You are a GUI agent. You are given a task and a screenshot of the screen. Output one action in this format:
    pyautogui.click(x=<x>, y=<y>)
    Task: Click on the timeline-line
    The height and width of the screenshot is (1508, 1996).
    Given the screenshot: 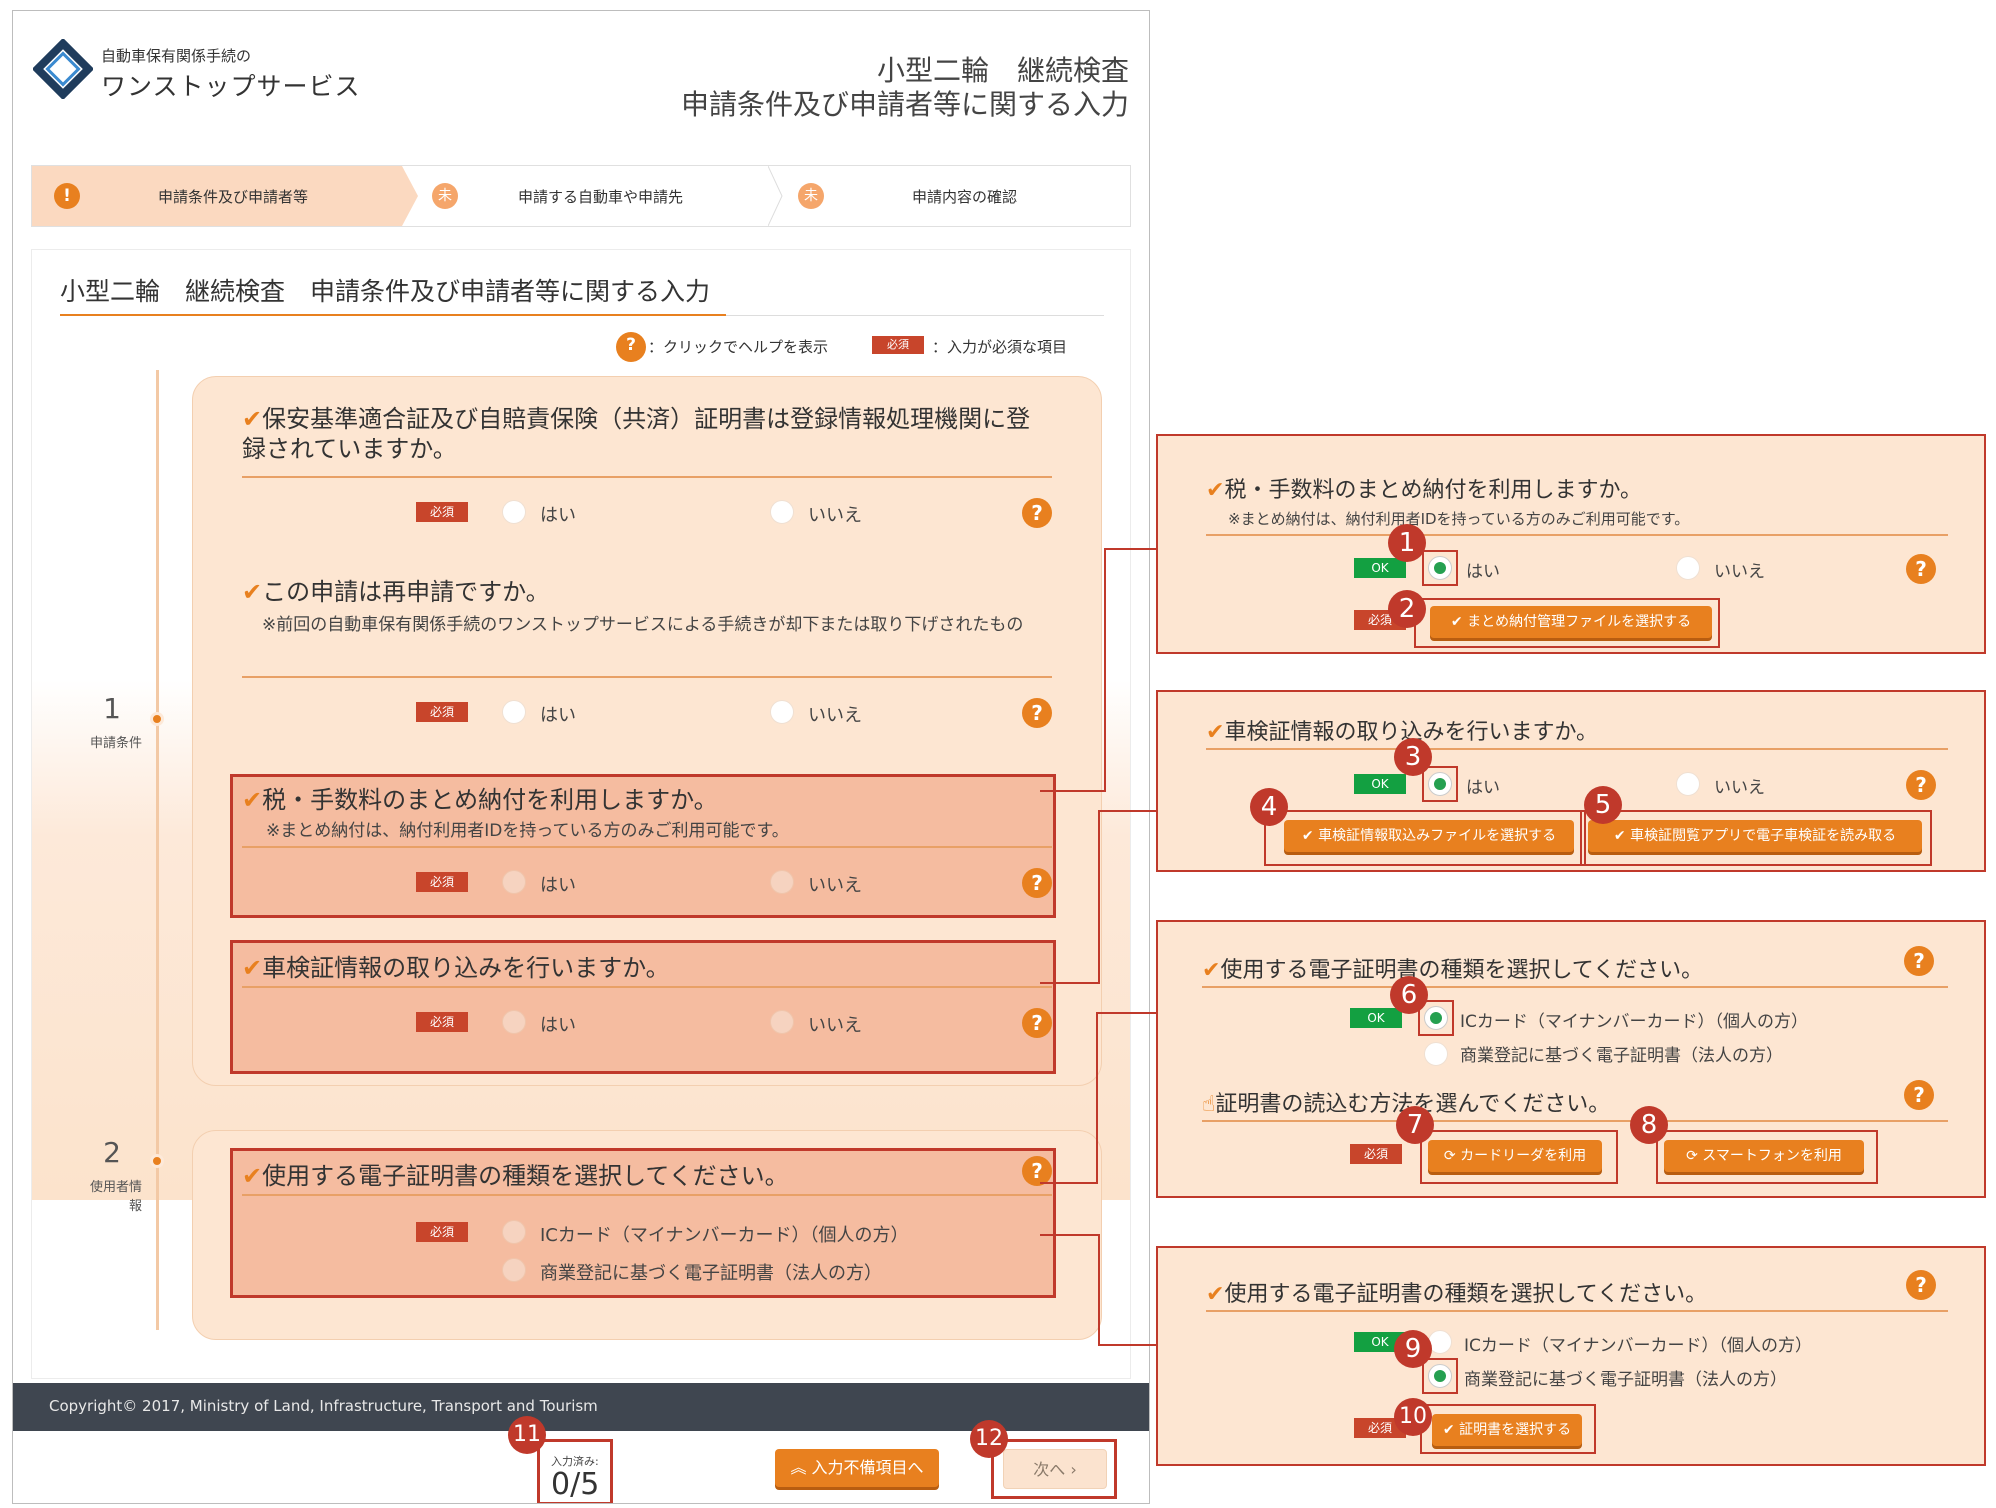 What is the action you would take?
    pyautogui.click(x=157, y=850)
    